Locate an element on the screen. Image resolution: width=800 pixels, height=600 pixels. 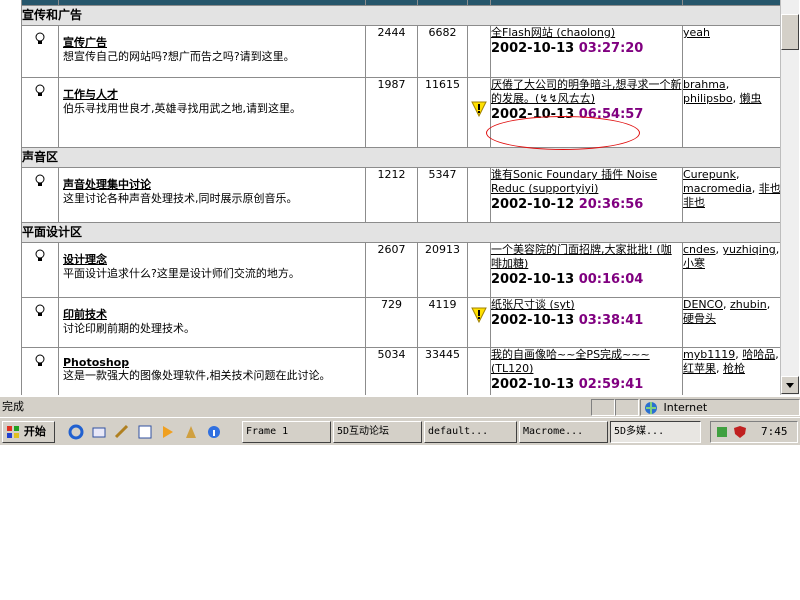
forum-info-cell: 印前技术 讨论印刷前期的处理技术。 is located at coordinates (212, 322).